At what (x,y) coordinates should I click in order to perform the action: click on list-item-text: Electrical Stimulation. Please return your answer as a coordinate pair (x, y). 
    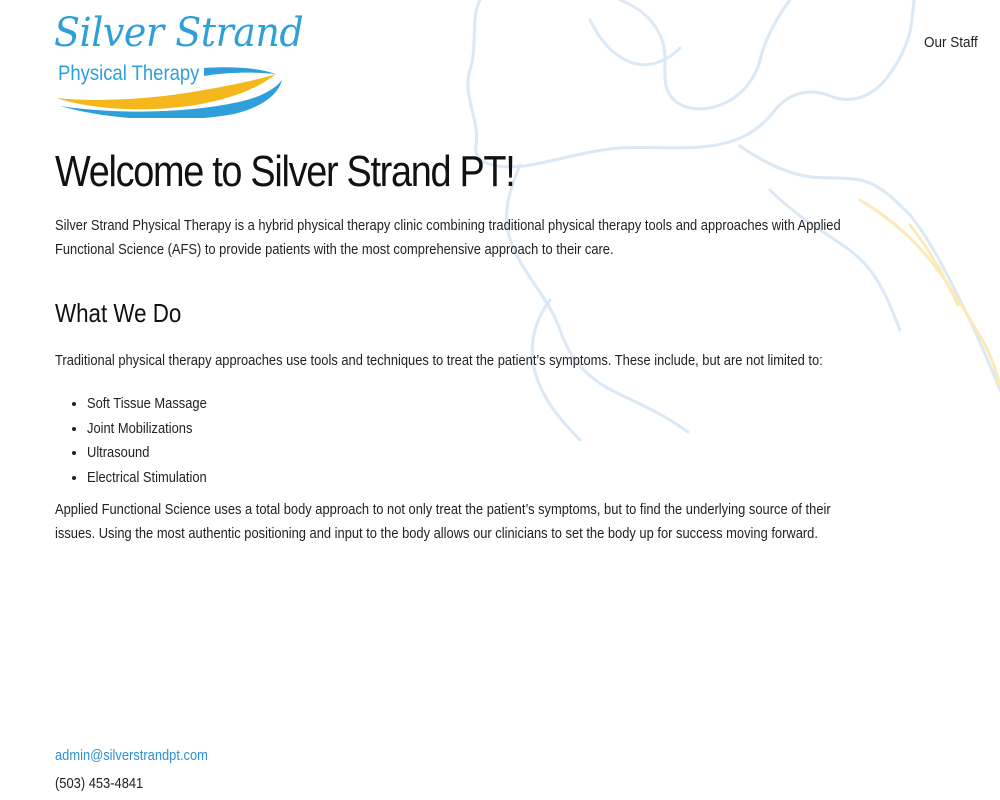
    Looking at the image, I should click on (147, 477).